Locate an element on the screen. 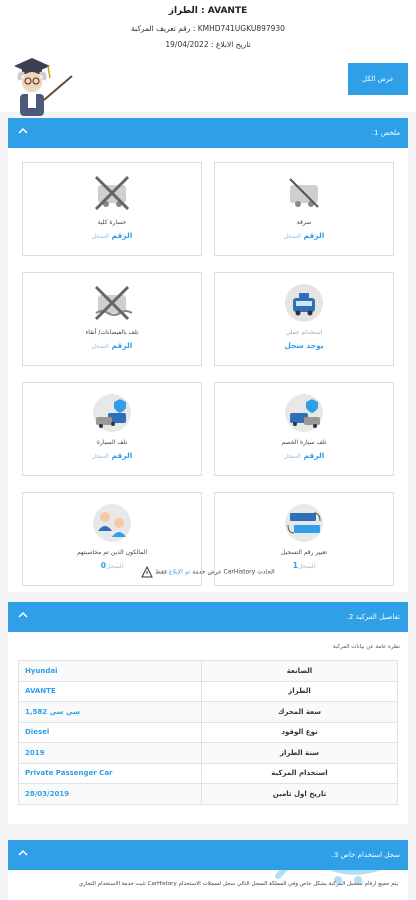  table-row: Private Passenger Car استخدام المركبة is located at coordinates (208, 773).